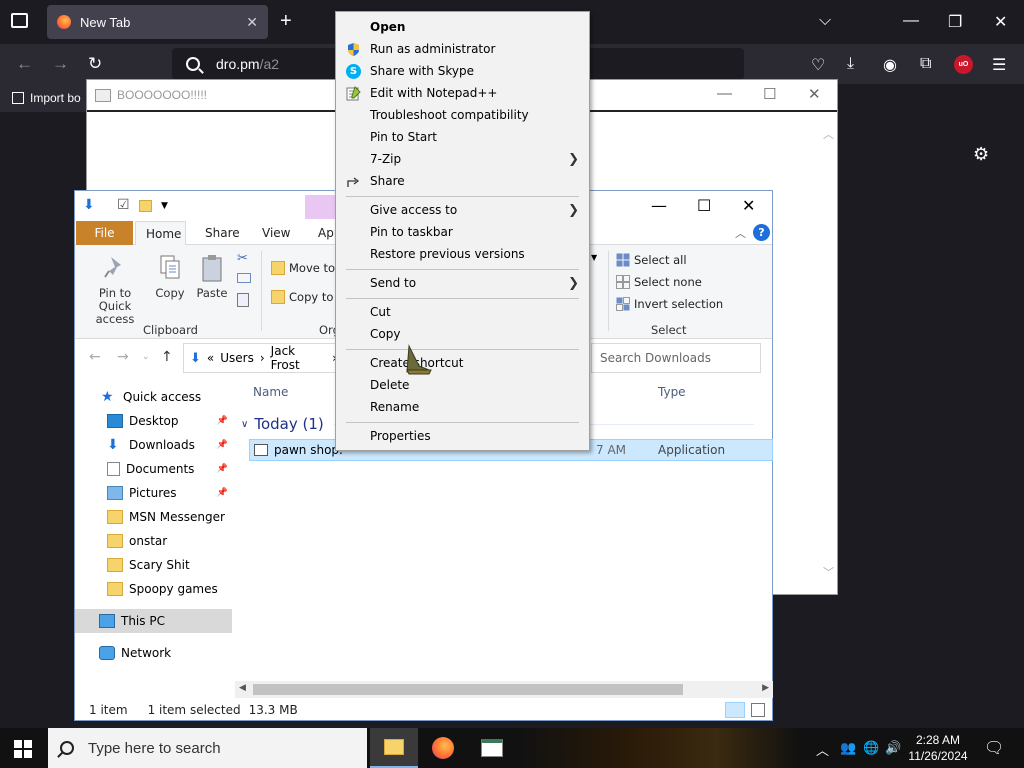 The height and width of the screenshot is (768, 1024). What do you see at coordinates (237, 358) in the screenshot?
I see `breadcrumb-users: Users` at bounding box center [237, 358].